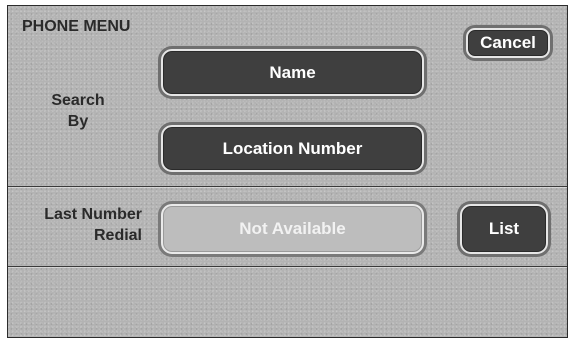 This screenshot has height=340, width=573. Describe the element at coordinates (504, 229) in the screenshot. I see `list-button: List` at that location.